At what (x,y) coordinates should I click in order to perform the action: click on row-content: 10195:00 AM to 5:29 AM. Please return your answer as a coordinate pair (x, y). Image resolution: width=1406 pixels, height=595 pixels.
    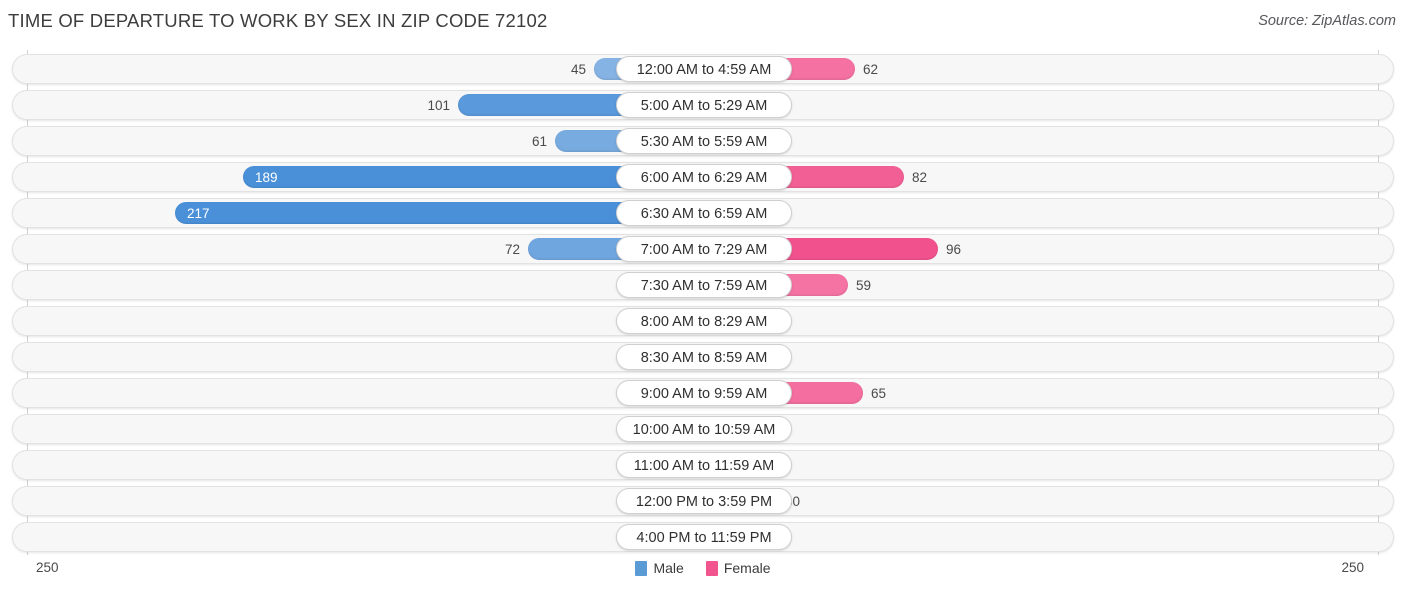
    Looking at the image, I should click on (703, 105).